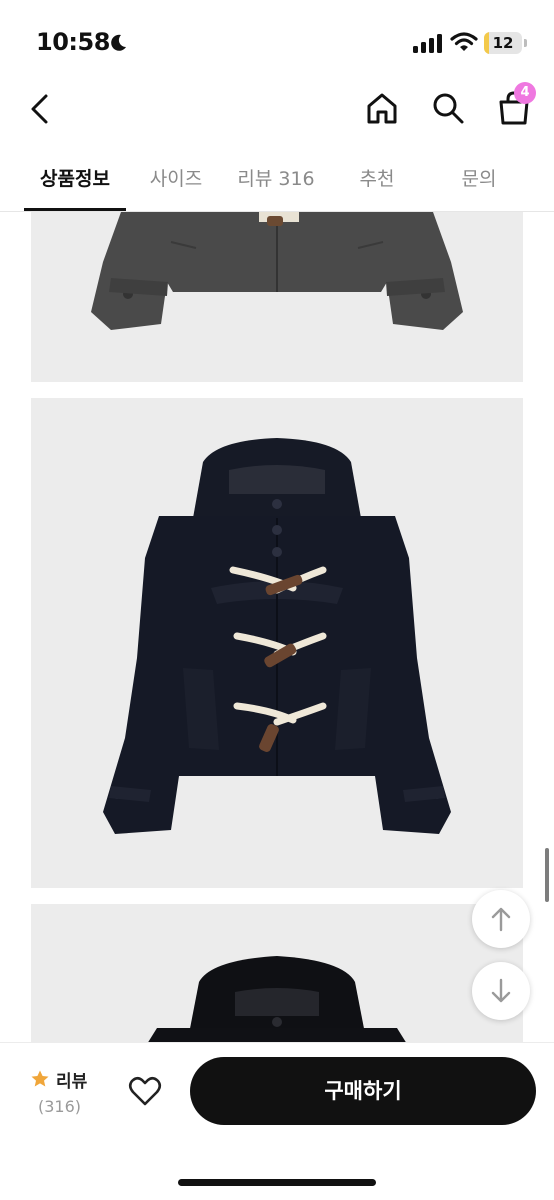  What do you see at coordinates (40, 1078) in the screenshot?
I see `star-icon` at bounding box center [40, 1078].